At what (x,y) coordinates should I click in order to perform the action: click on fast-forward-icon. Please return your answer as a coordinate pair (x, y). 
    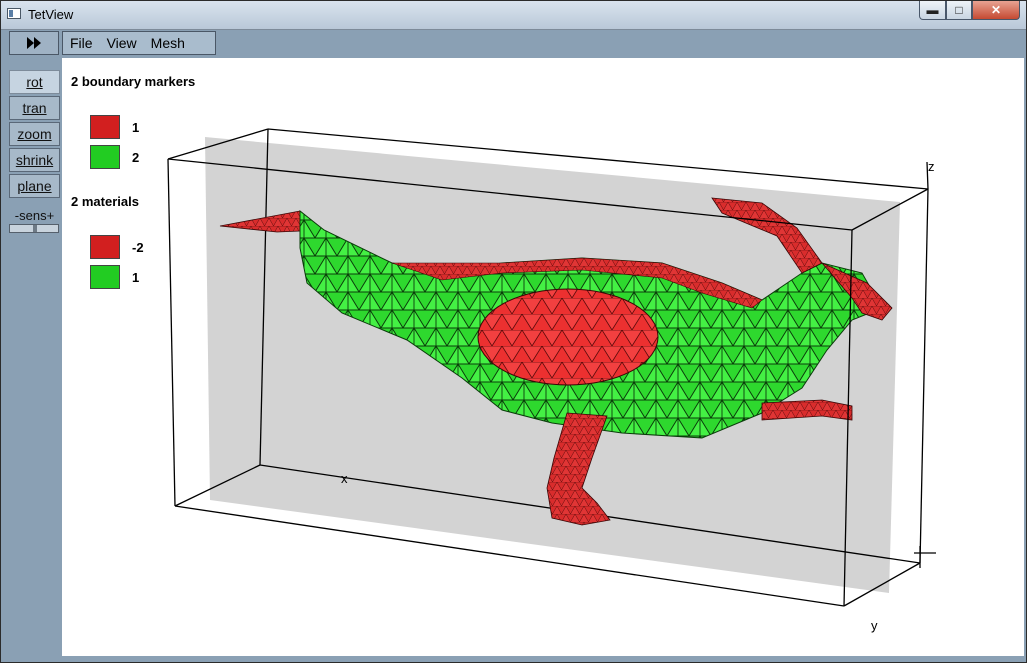
    Looking at the image, I should click on (34, 43).